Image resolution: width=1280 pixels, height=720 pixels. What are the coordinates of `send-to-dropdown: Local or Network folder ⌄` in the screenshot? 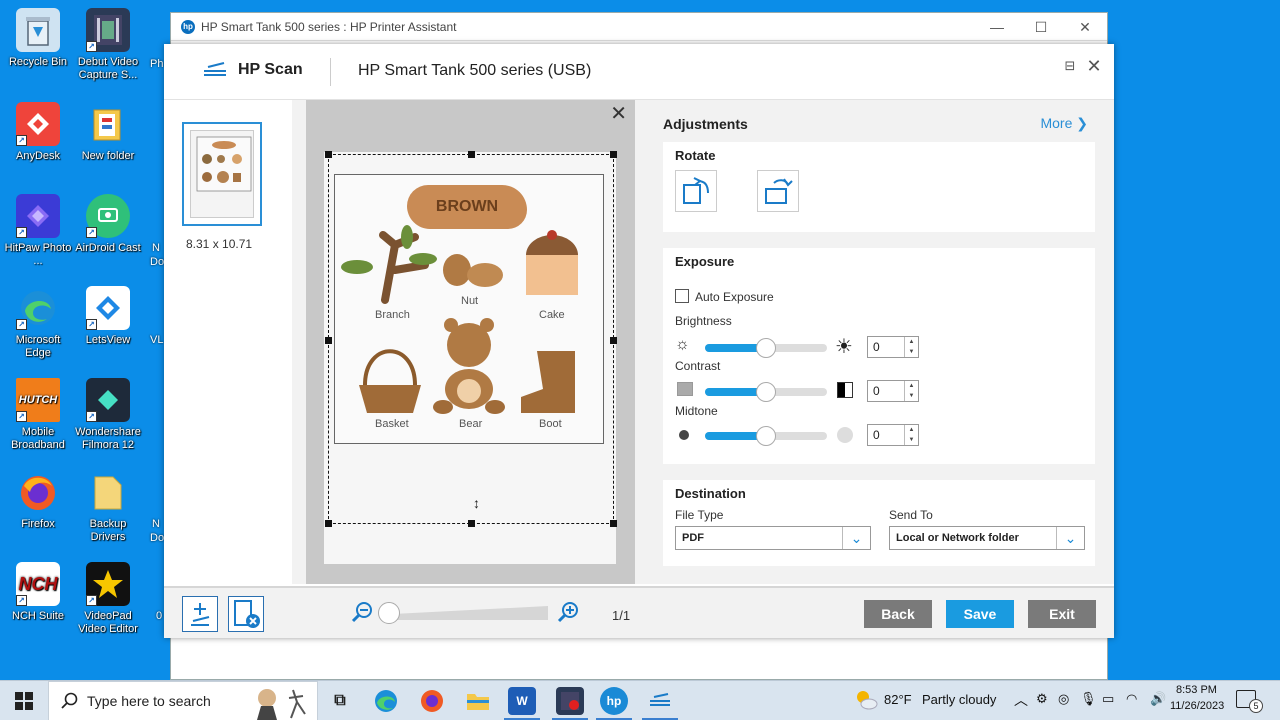 It's located at (987, 538).